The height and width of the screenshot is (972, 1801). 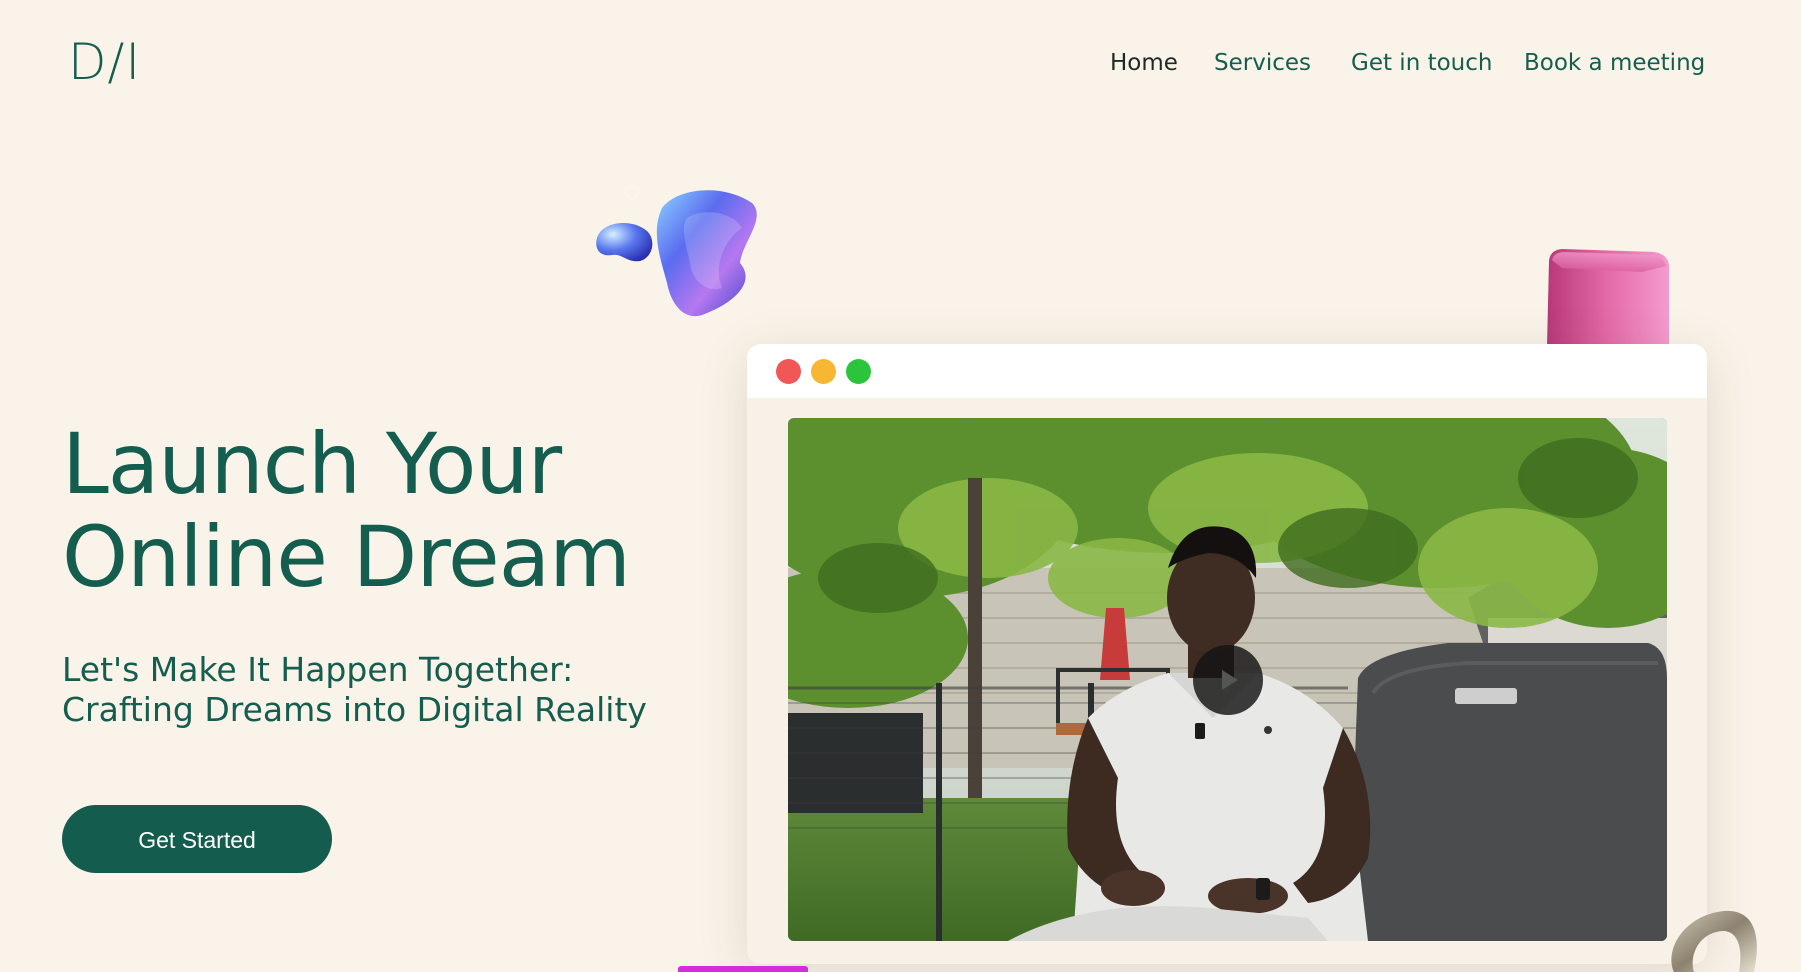 What do you see at coordinates (1714, 941) in the screenshot?
I see `torus-ring-decoration` at bounding box center [1714, 941].